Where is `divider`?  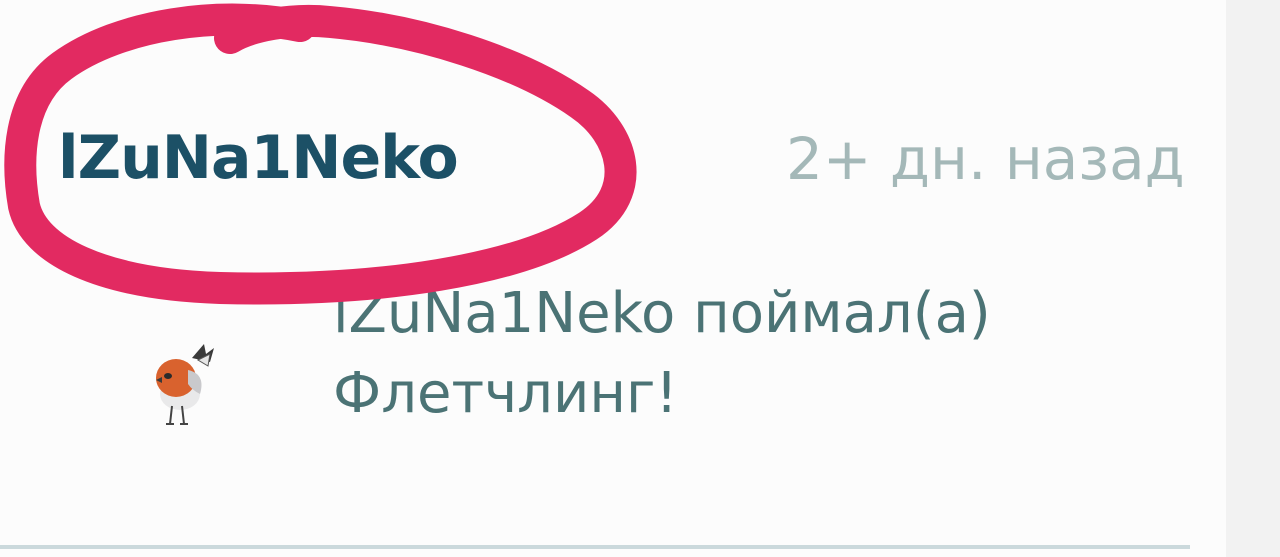 divider is located at coordinates (595, 547).